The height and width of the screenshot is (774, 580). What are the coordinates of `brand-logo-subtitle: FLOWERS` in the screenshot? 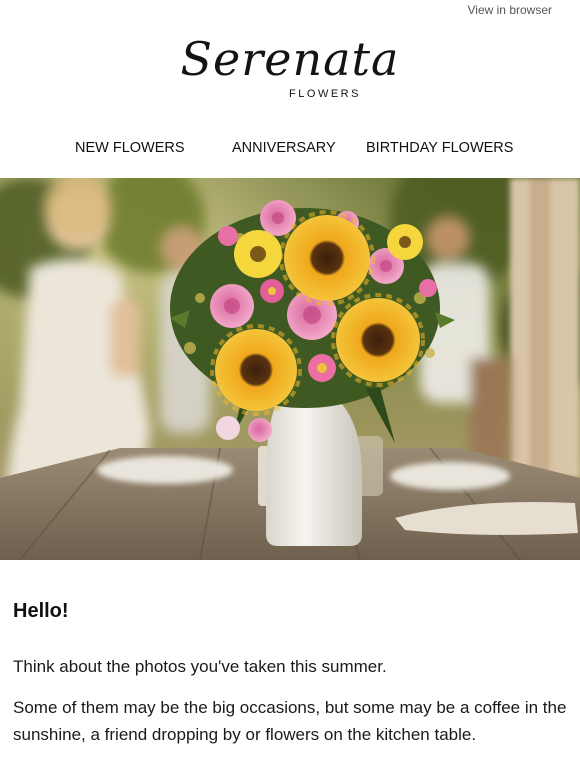 It's located at (325, 94).